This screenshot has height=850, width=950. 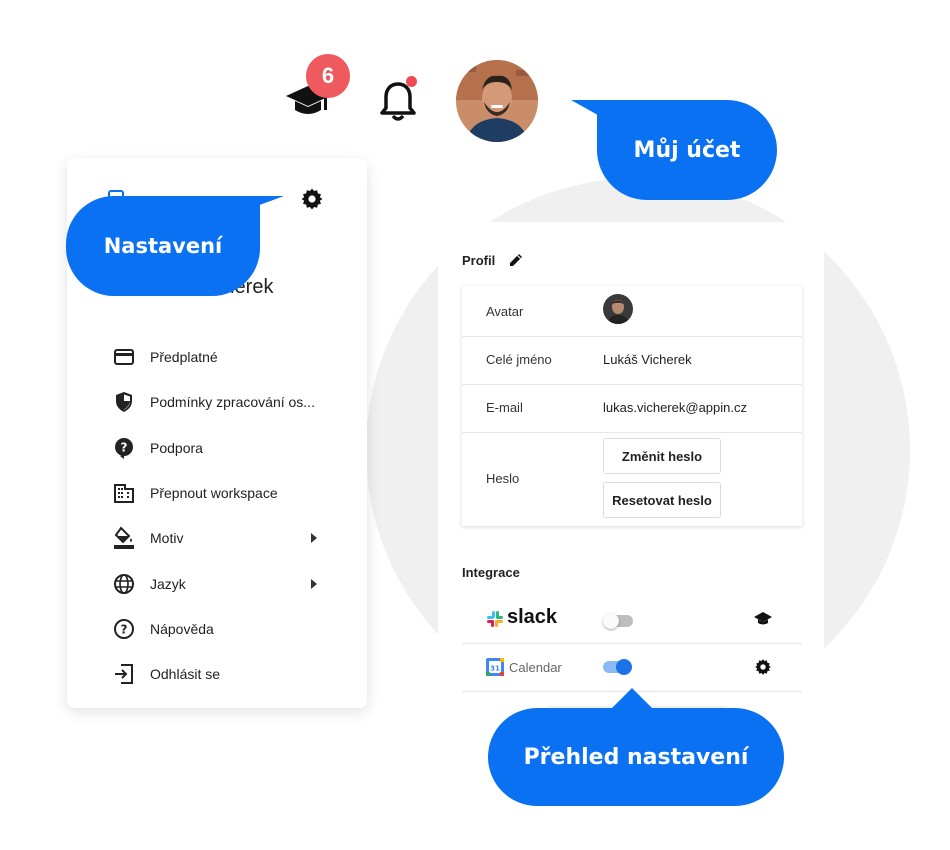 What do you see at coordinates (163, 246) in the screenshot?
I see `callout-nastaveni: Nastavení` at bounding box center [163, 246].